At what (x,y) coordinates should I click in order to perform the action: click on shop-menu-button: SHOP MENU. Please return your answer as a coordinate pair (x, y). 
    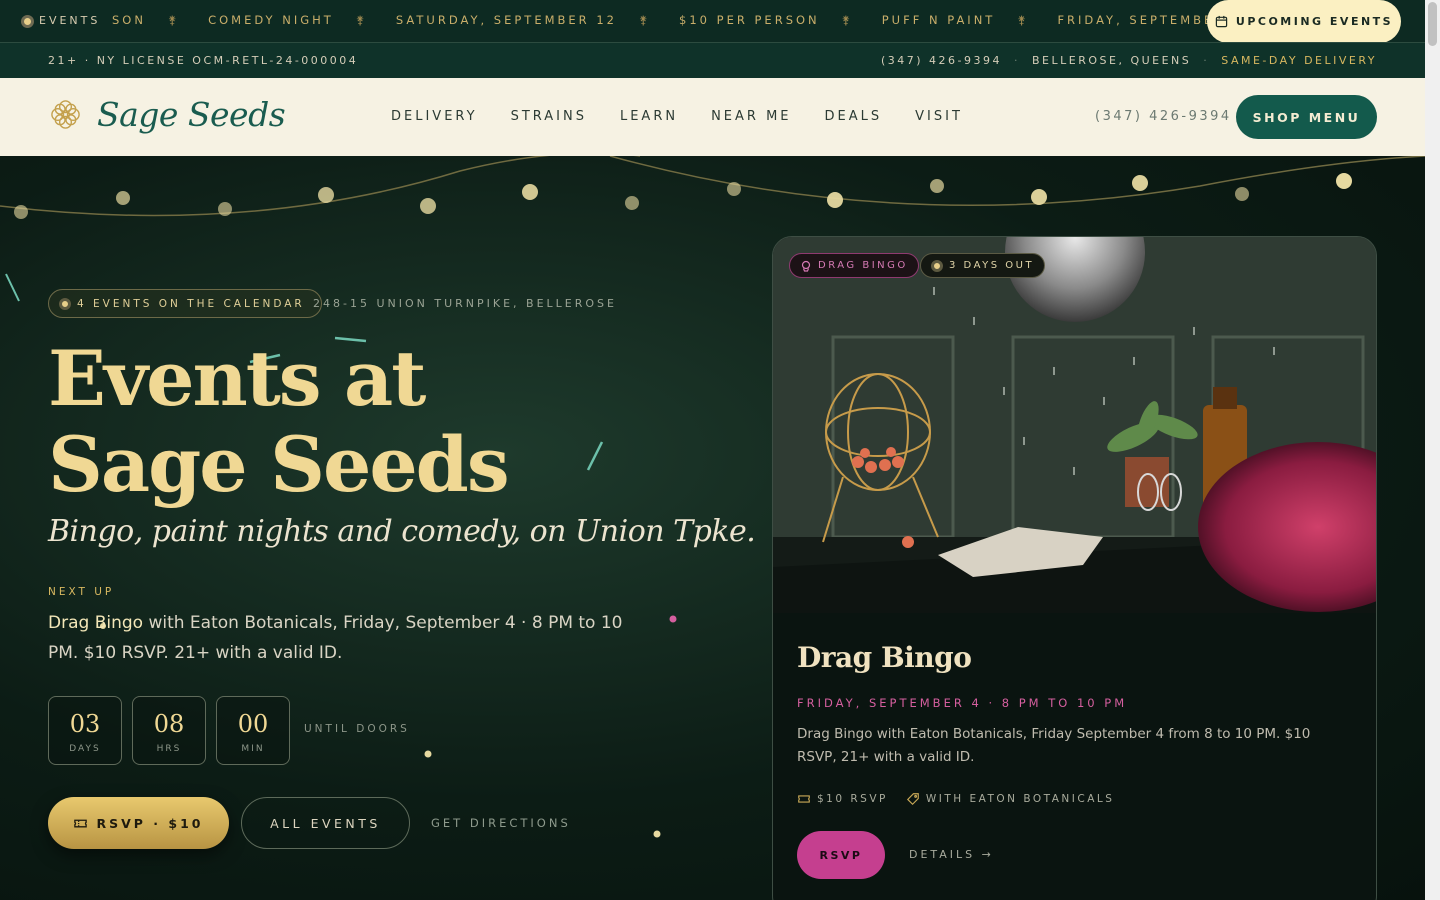
    Looking at the image, I should click on (1306, 117).